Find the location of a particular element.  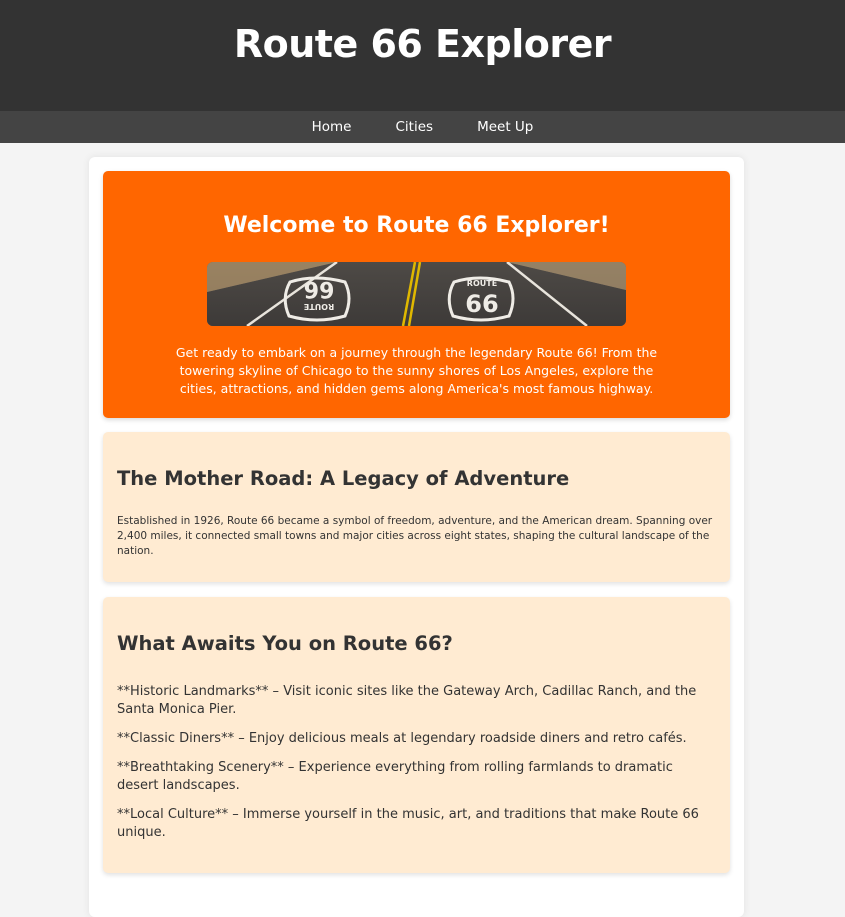

hero-title: Welcome to Route 66 Explorer! is located at coordinates (416, 225).